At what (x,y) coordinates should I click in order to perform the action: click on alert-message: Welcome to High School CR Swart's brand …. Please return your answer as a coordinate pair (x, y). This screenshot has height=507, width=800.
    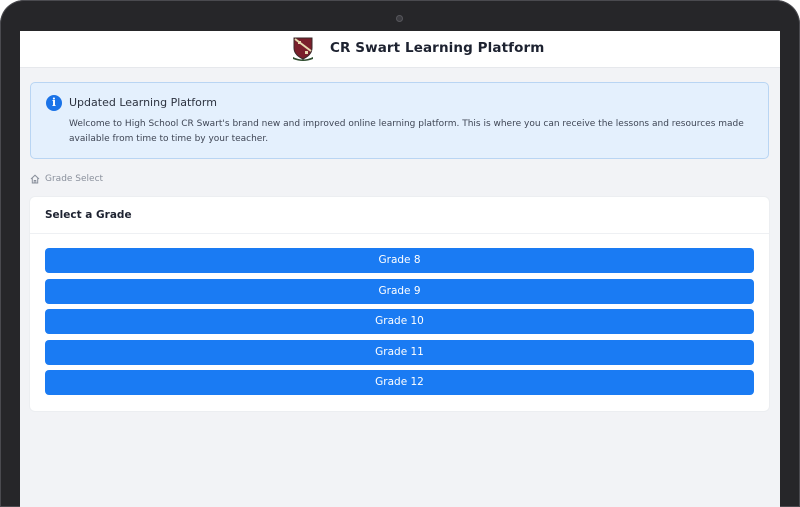
    Looking at the image, I should click on (406, 131).